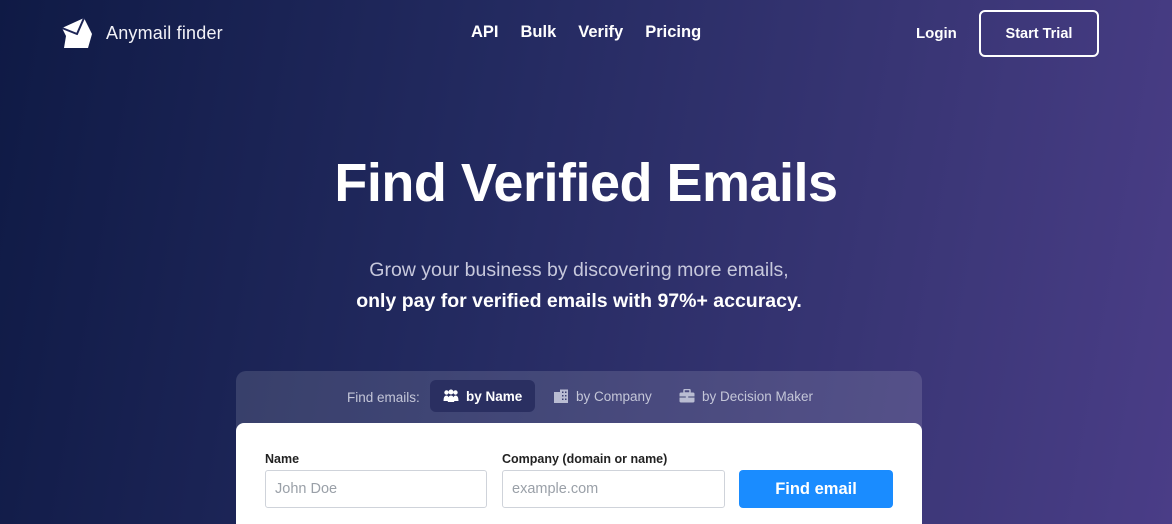 The height and width of the screenshot is (524, 1172). I want to click on envelope-icon, so click(76, 32).